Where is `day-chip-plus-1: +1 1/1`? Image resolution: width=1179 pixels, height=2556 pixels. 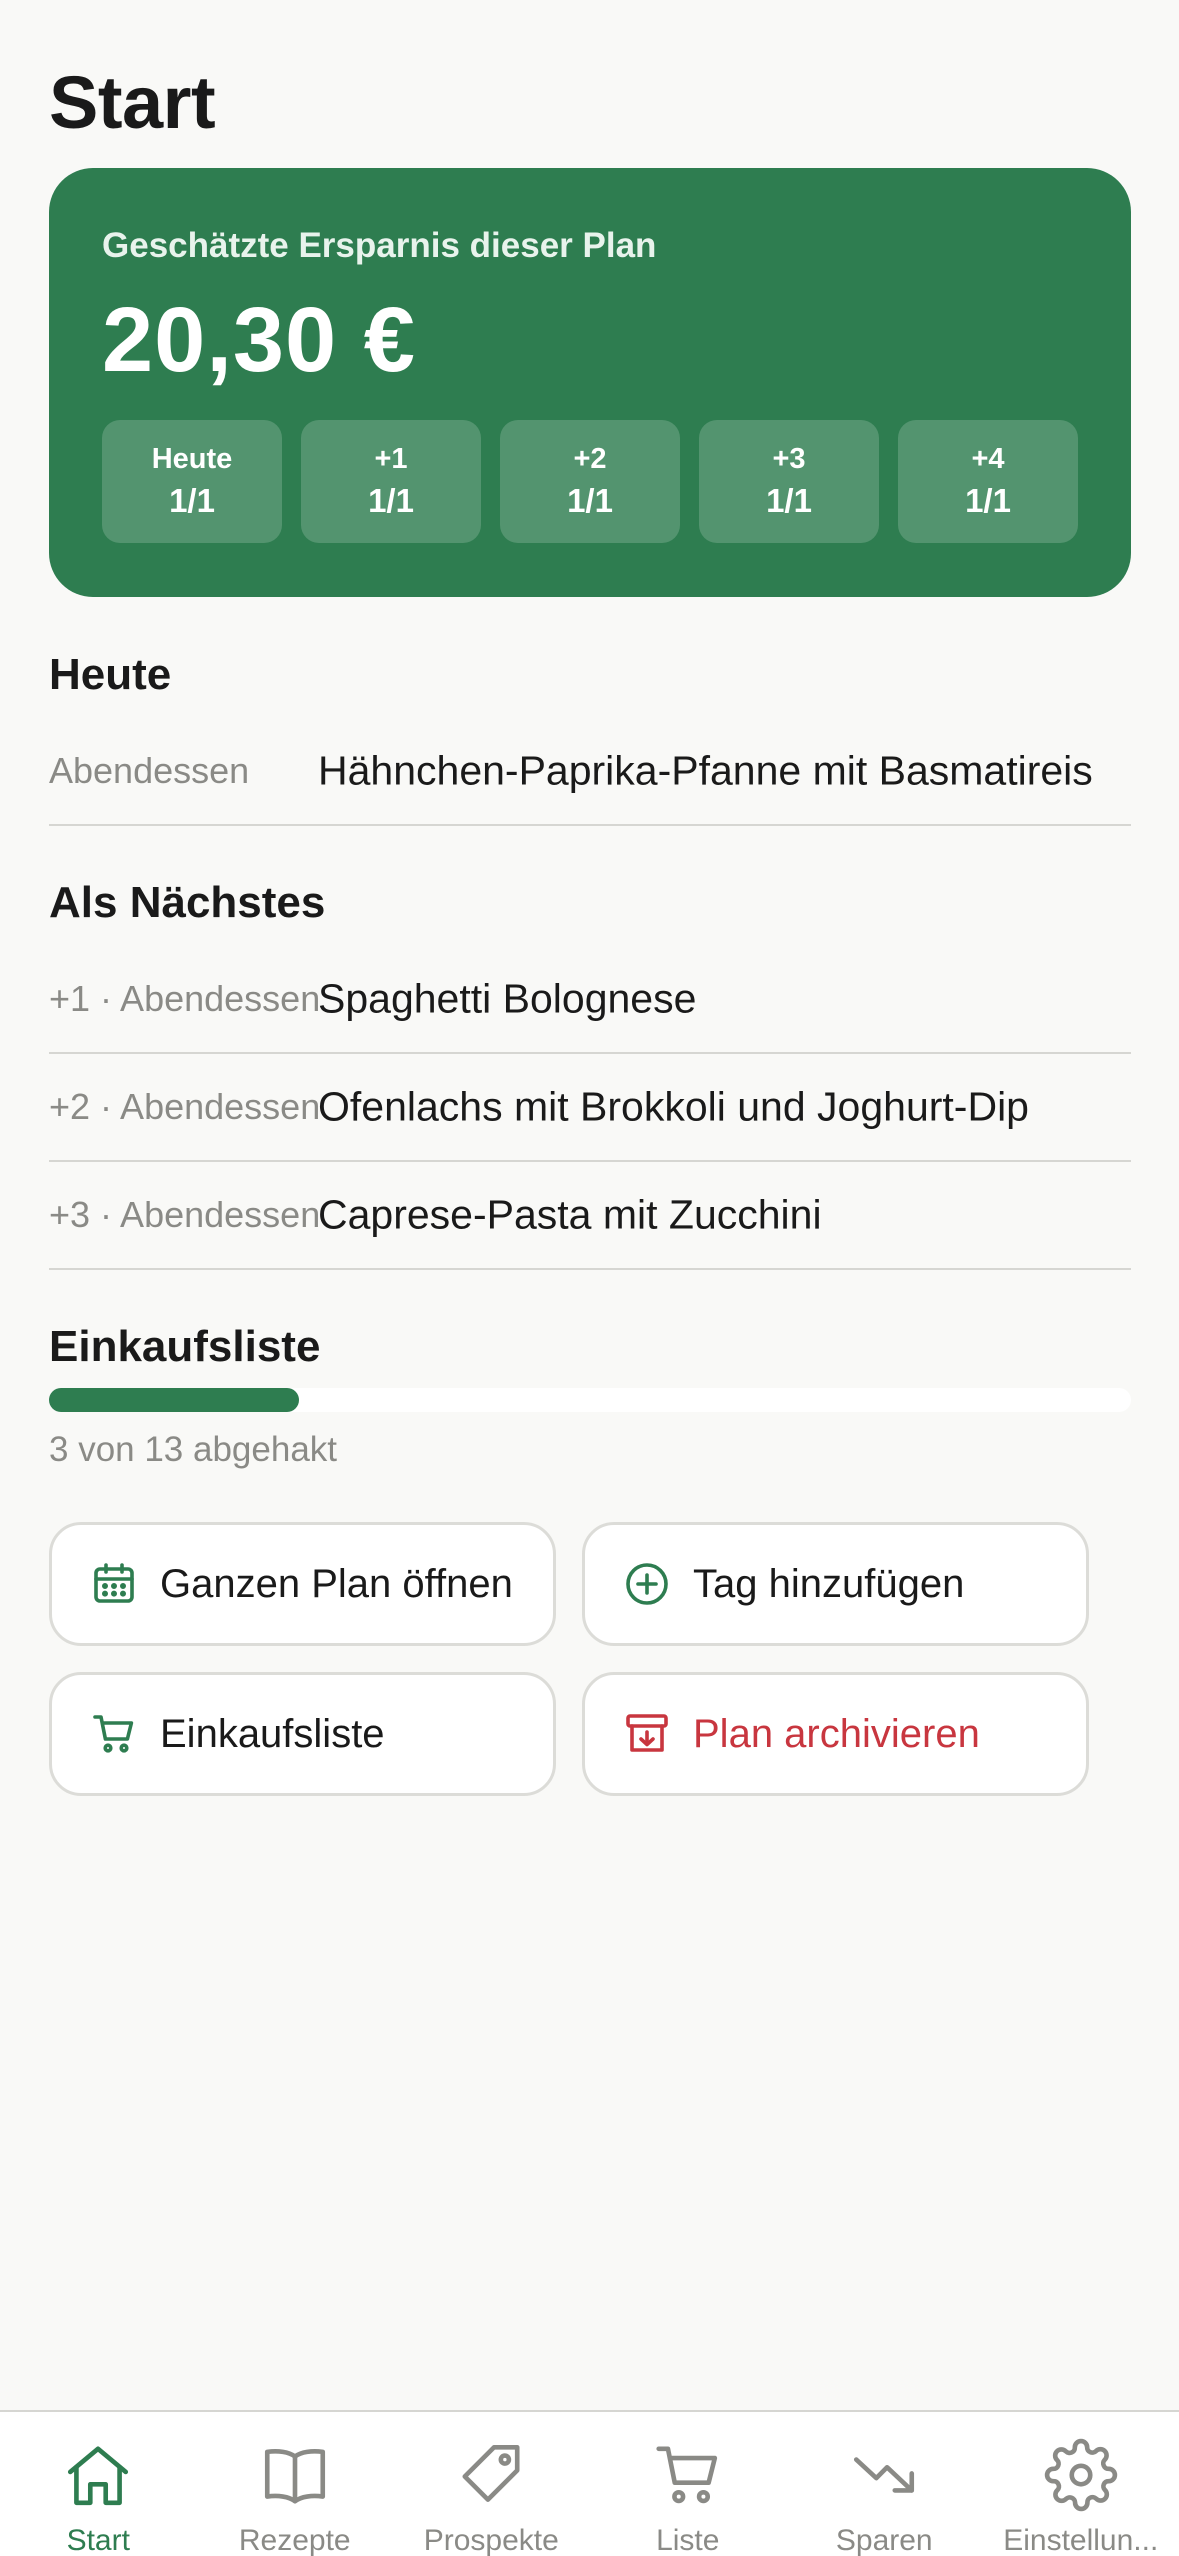
day-chip-plus-1: +1 1/1 is located at coordinates (391, 481).